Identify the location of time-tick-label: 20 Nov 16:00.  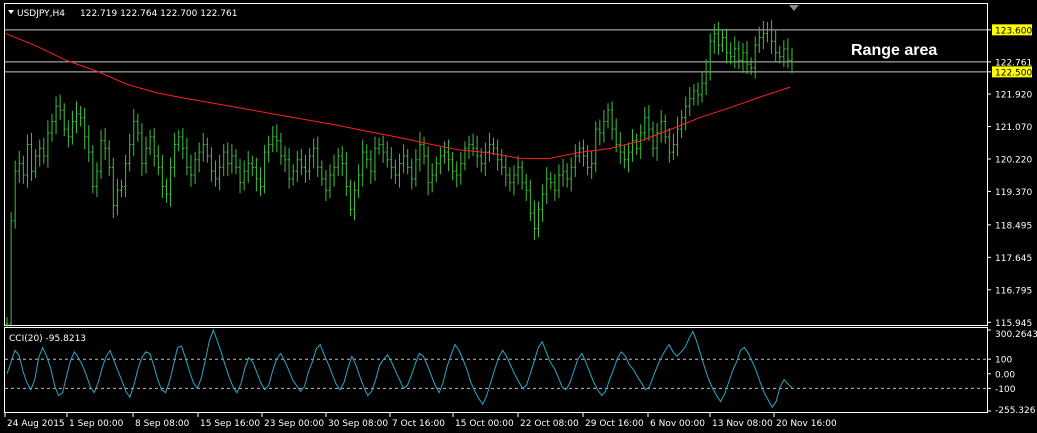
(806, 424).